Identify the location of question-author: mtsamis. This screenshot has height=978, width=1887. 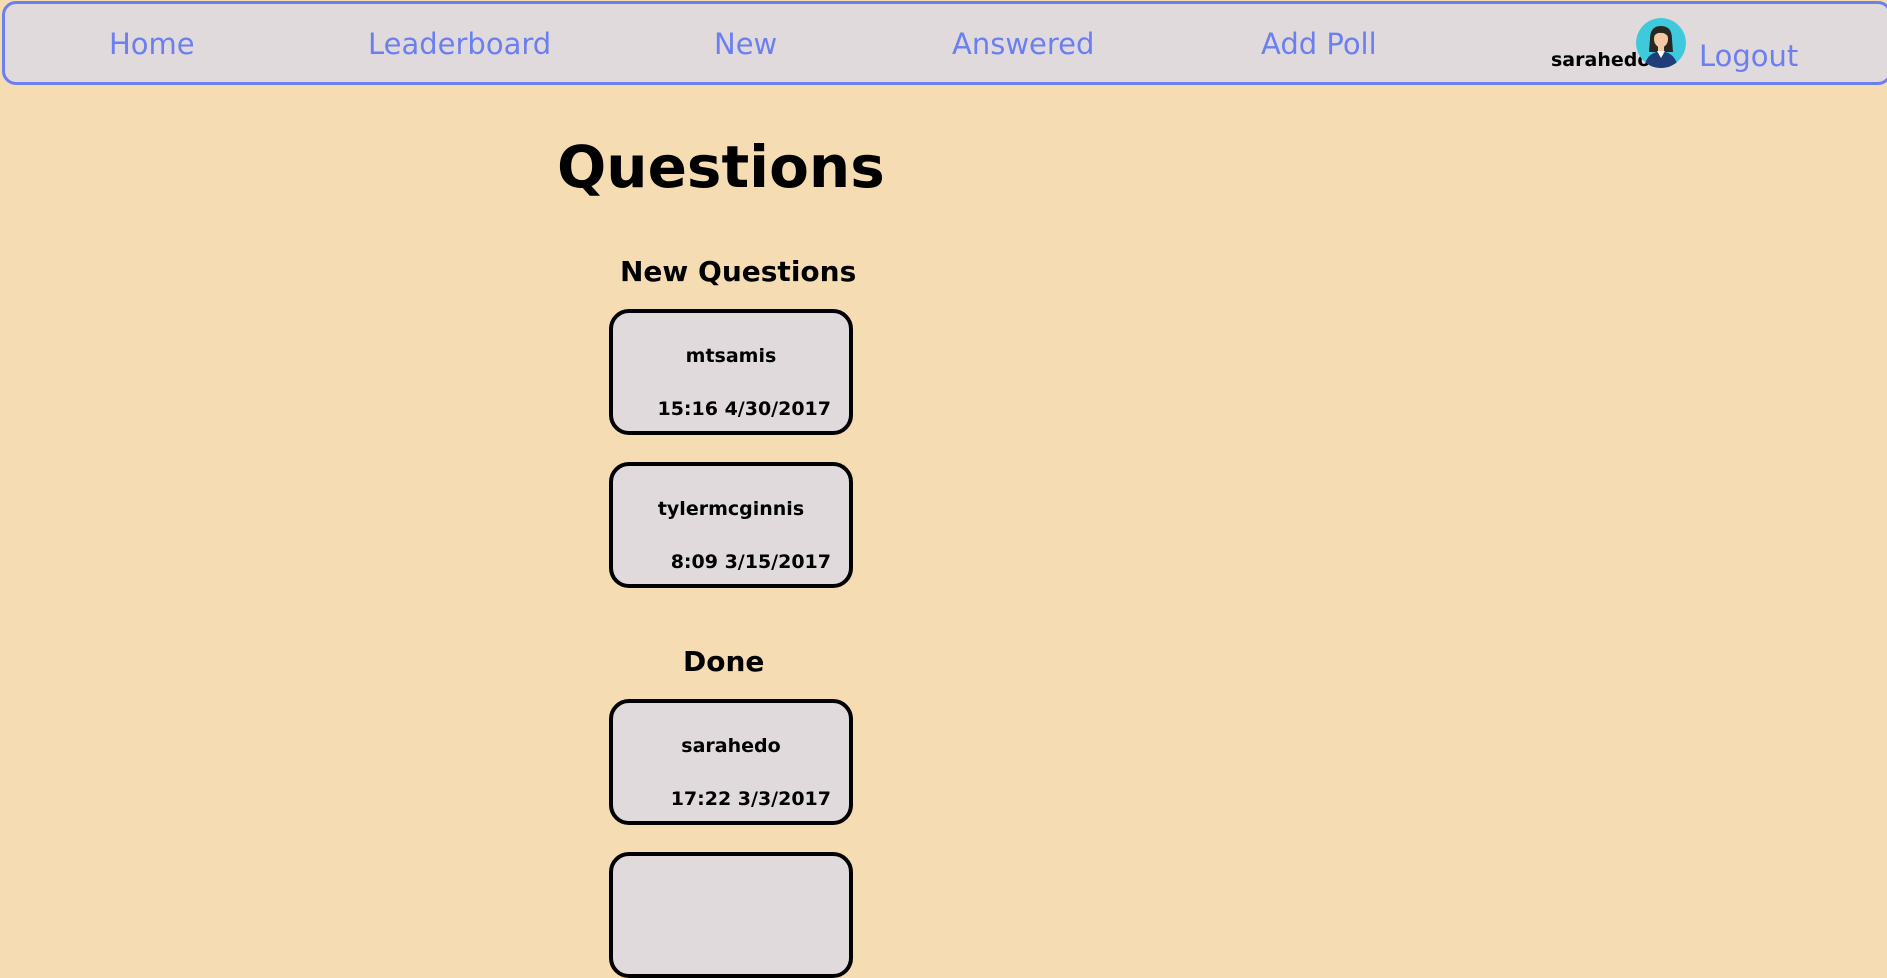
(731, 356).